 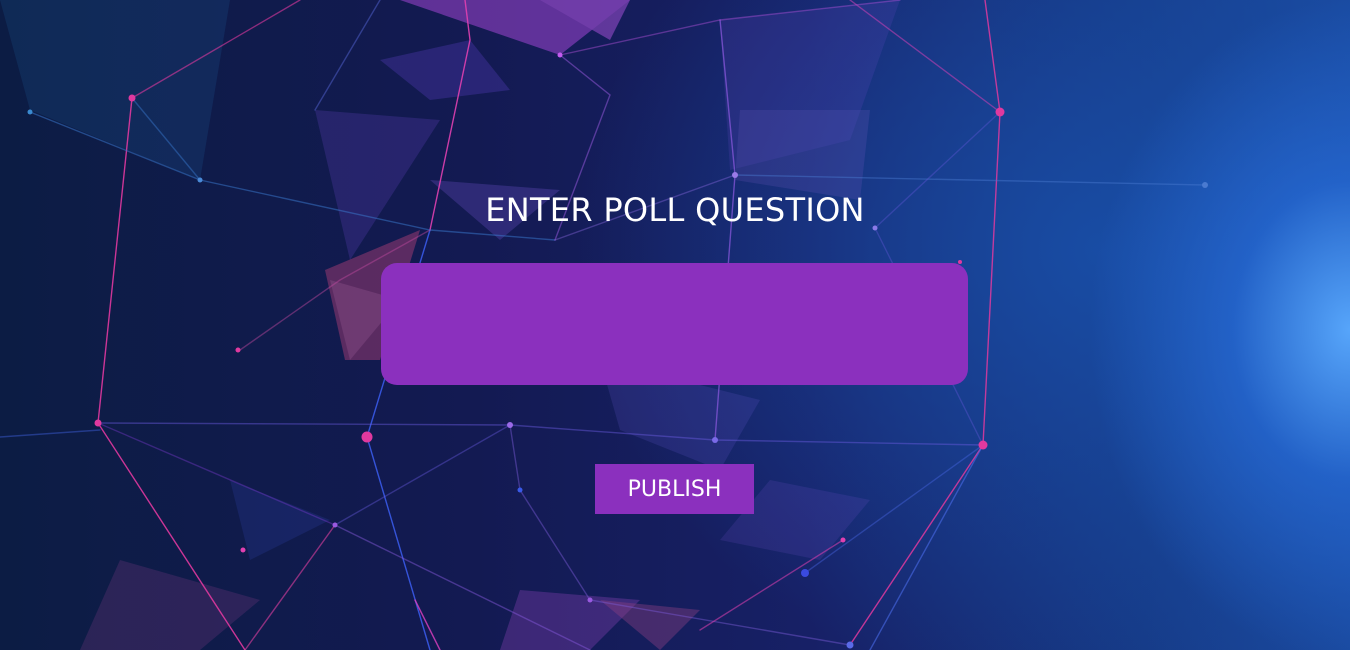 I want to click on poll-question-heading: ENTER POLL QUESTION, so click(x=675, y=210).